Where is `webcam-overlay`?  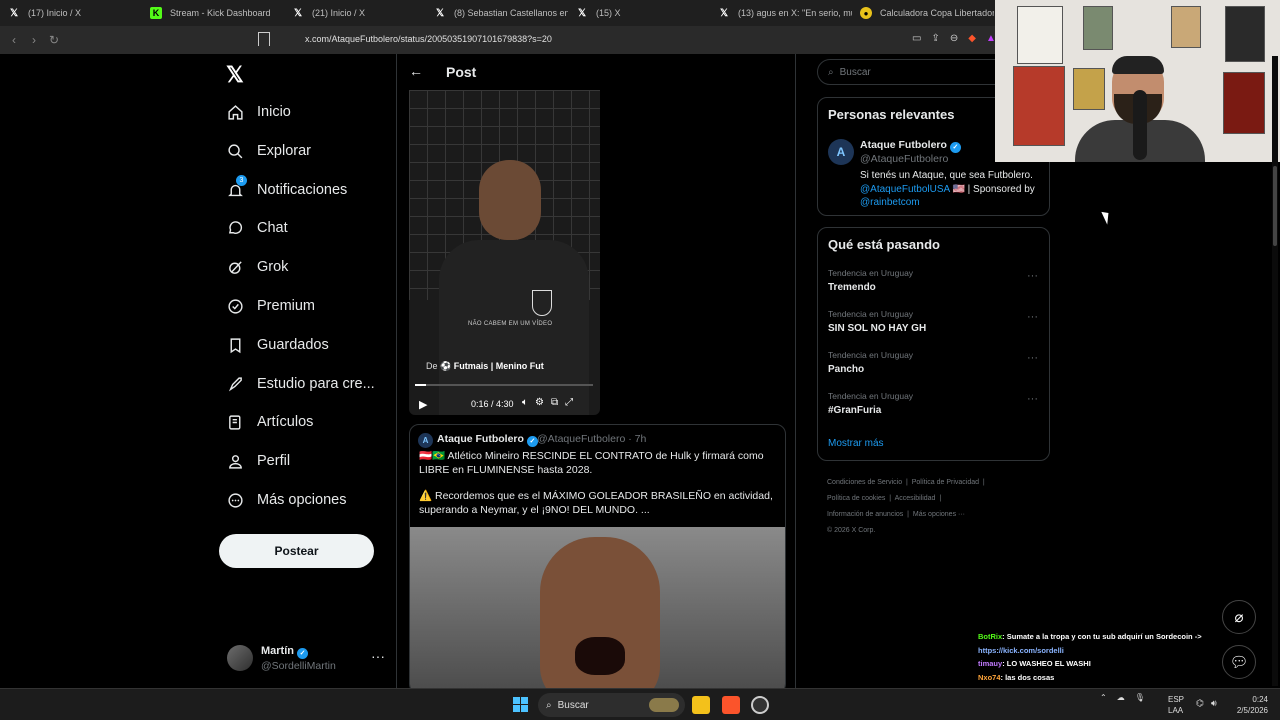
webcam-overlay is located at coordinates (1137, 81).